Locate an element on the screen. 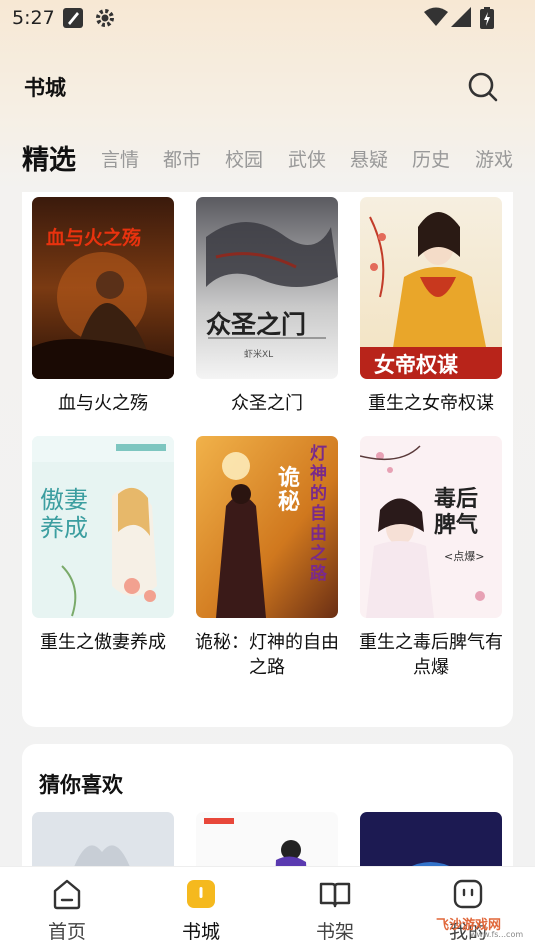  book-item: 毒后脾气 <点爆> 重生之毒后脾气有点爆 is located at coordinates (431, 558).